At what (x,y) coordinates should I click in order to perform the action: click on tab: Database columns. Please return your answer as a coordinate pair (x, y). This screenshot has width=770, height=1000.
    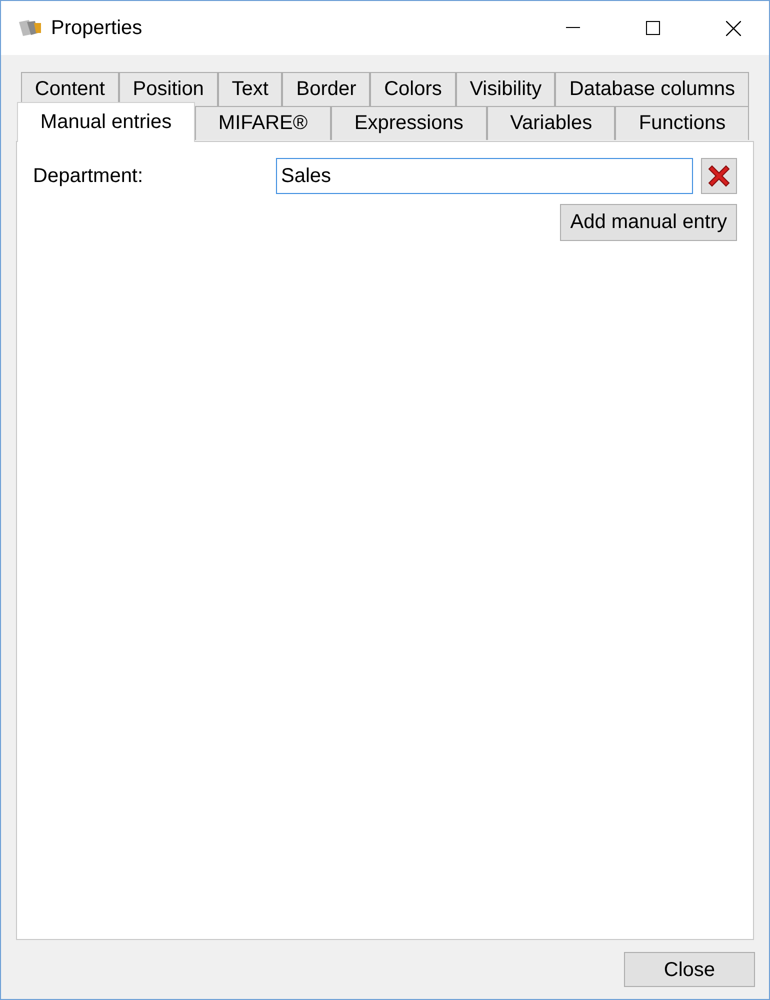
    Looking at the image, I should click on (652, 89).